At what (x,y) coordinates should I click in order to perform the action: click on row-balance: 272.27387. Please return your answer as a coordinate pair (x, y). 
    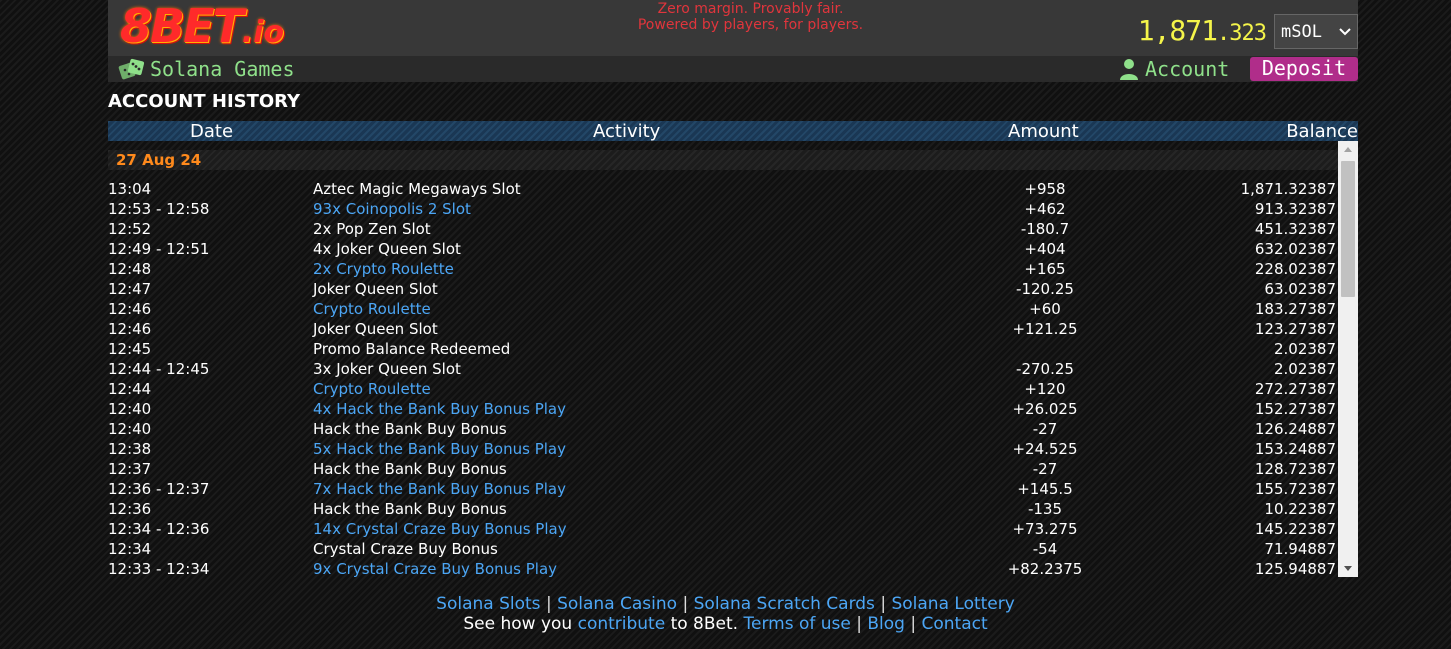
    Looking at the image, I should click on (1295, 389).